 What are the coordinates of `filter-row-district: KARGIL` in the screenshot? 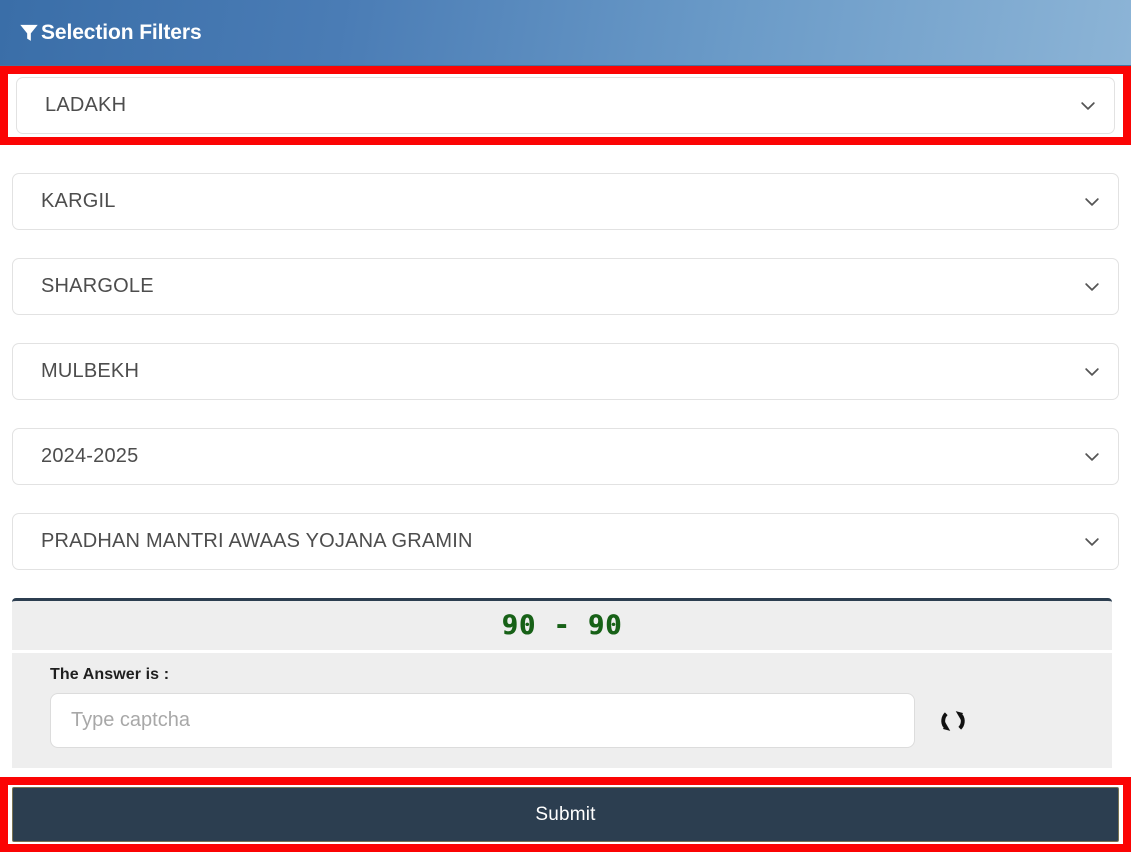 It's located at (565, 201).